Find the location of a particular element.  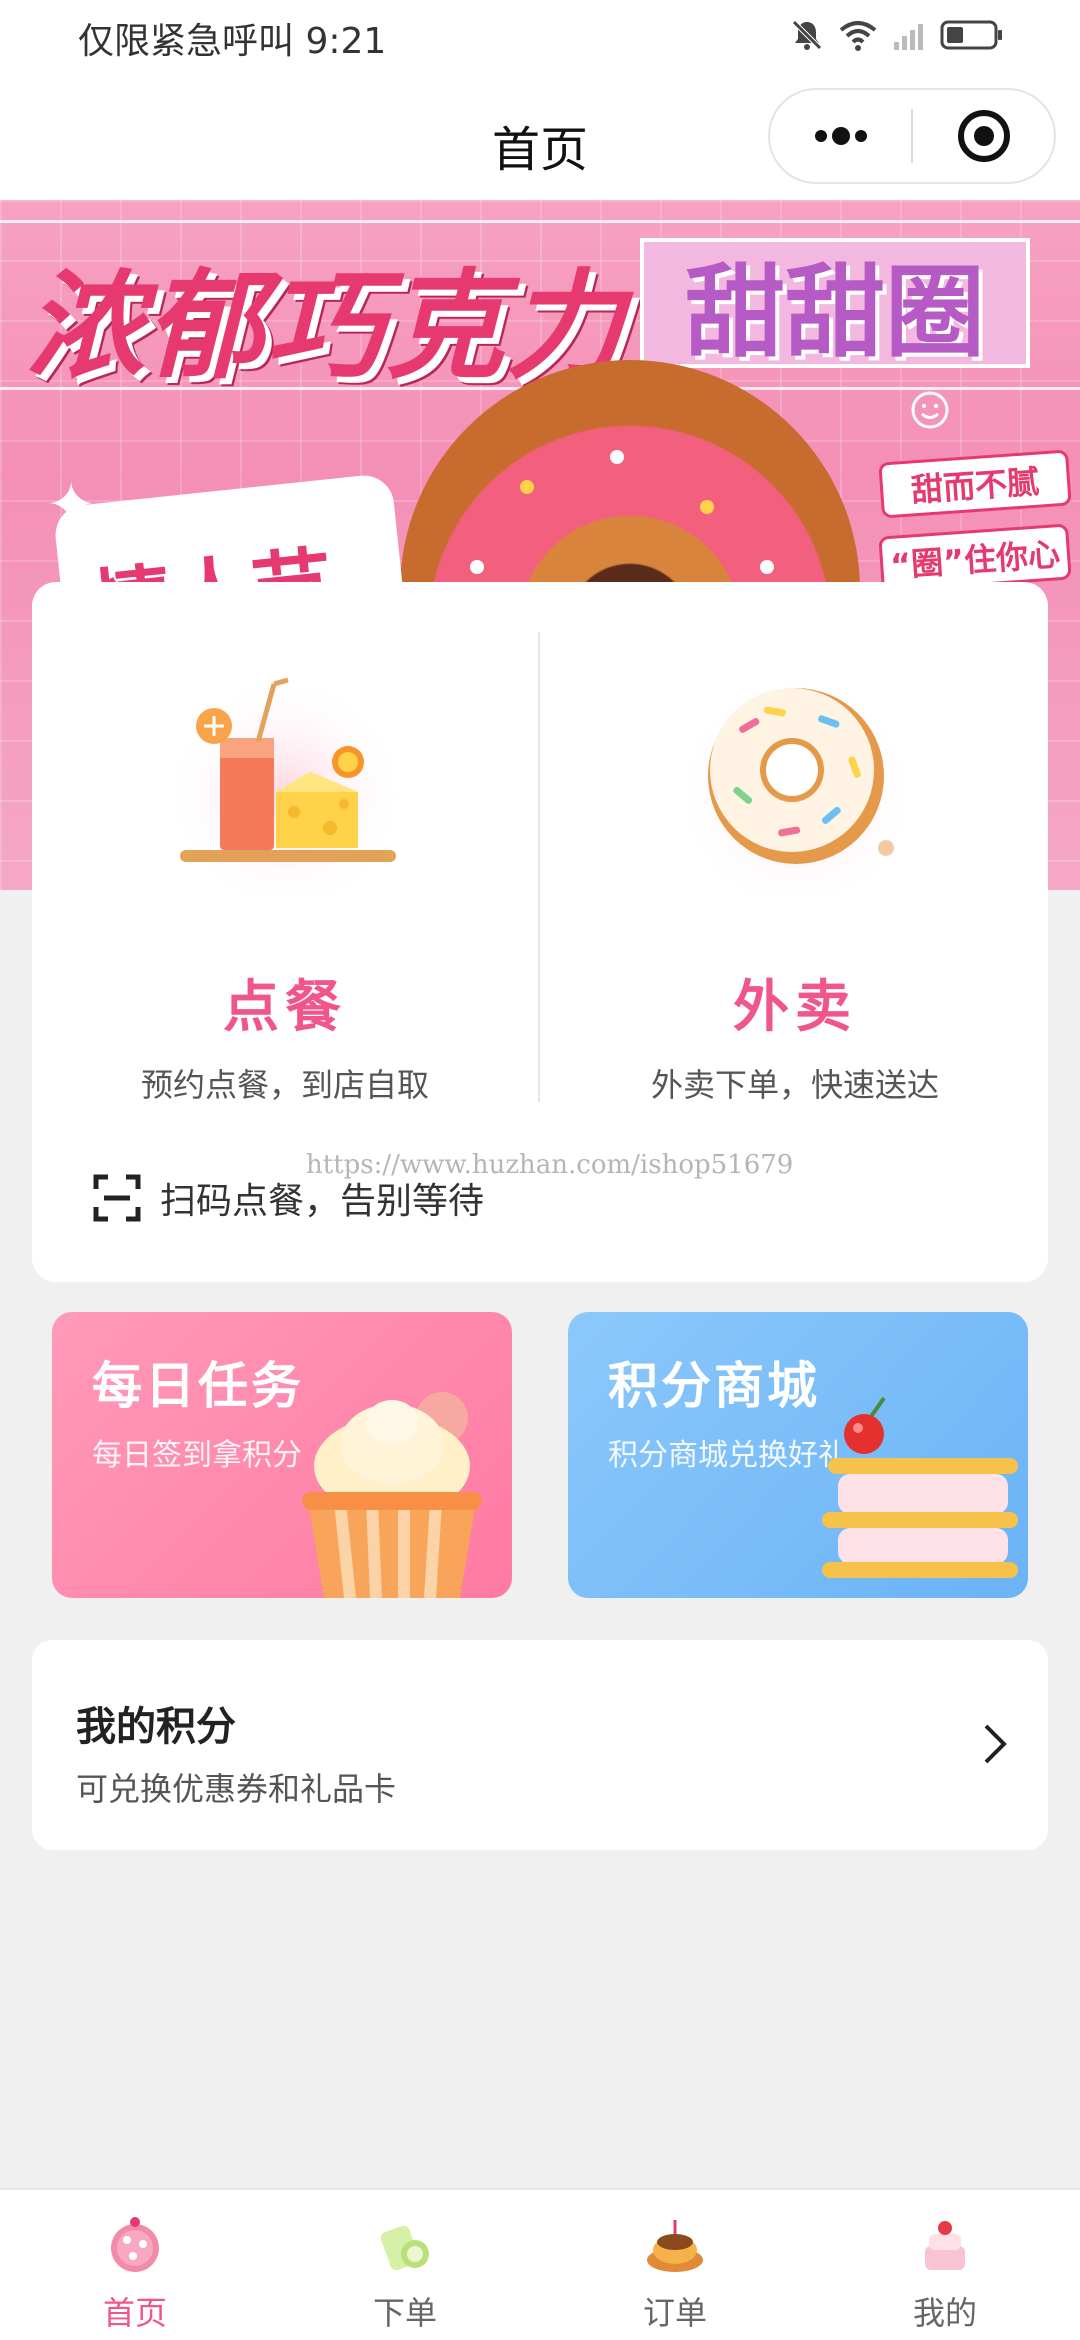

home-icon is located at coordinates (135, 2244).